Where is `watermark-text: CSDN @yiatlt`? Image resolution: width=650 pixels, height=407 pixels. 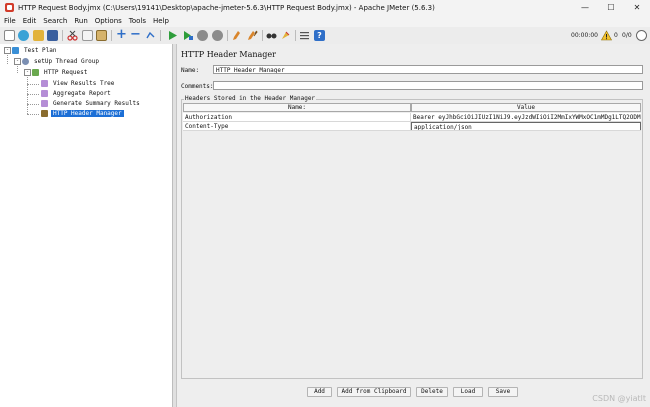
watermark-text: CSDN @yiatlt is located at coordinates (619, 398).